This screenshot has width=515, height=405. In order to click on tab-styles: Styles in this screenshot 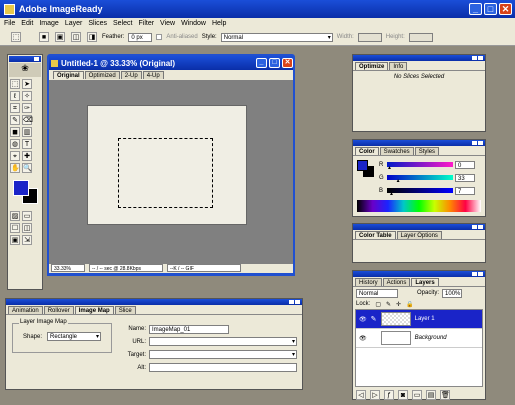, I will do `click(427, 151)`.